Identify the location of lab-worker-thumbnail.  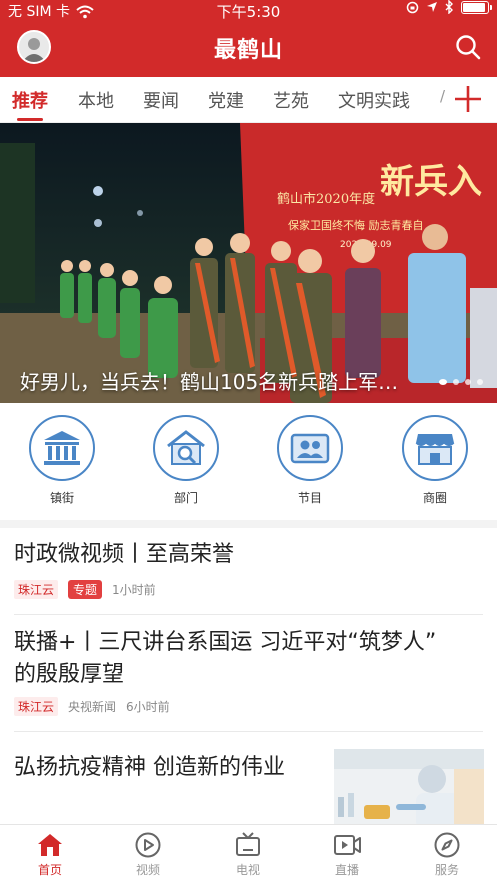
(409, 789).